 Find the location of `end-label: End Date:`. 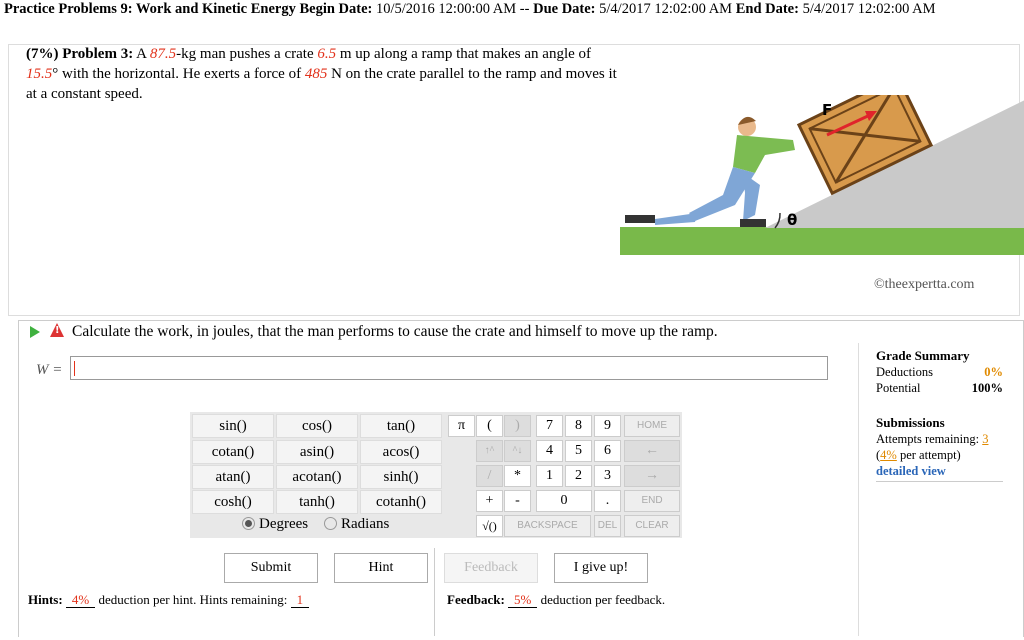

end-label: End Date: is located at coordinates (767, 9).